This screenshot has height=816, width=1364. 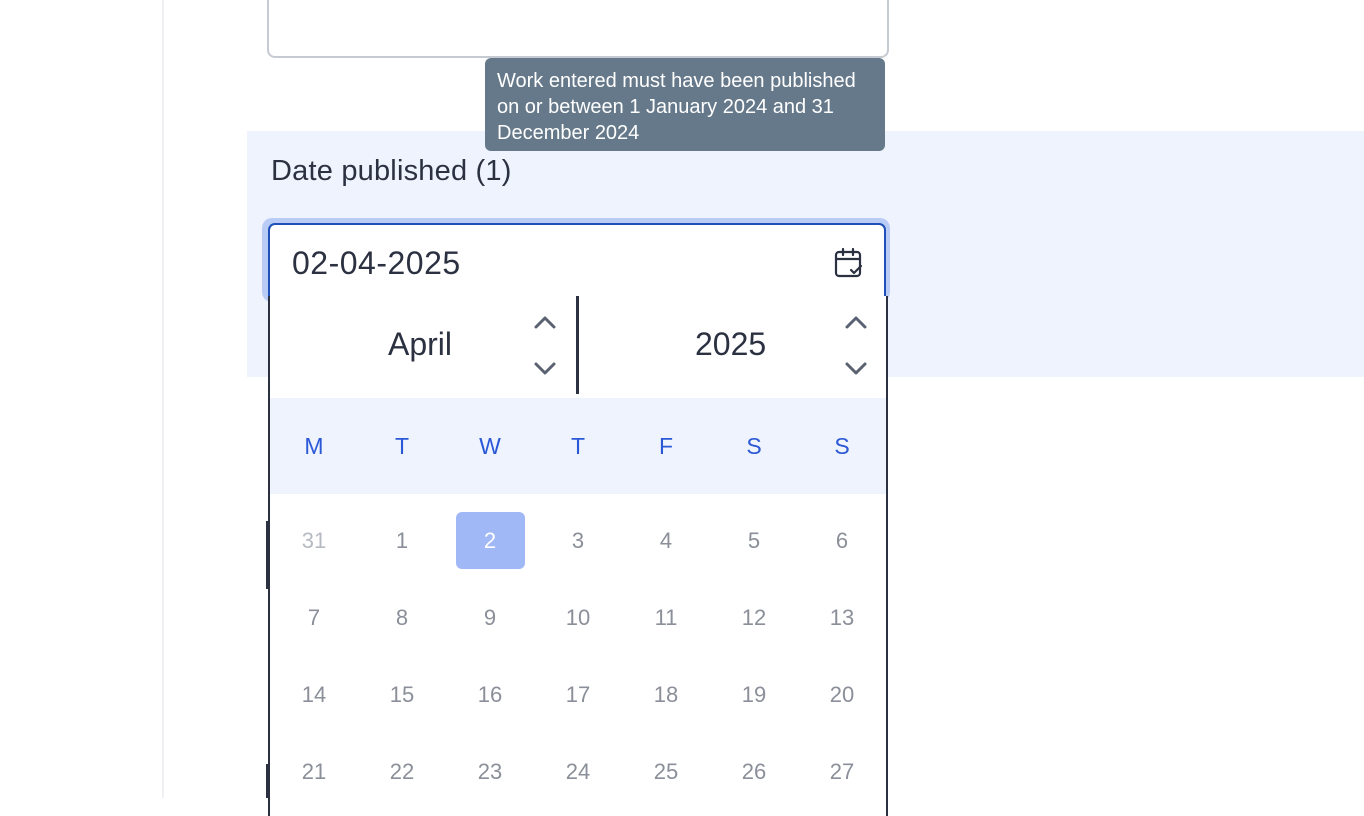 What do you see at coordinates (490, 694) in the screenshot?
I see `calendar-day: 16` at bounding box center [490, 694].